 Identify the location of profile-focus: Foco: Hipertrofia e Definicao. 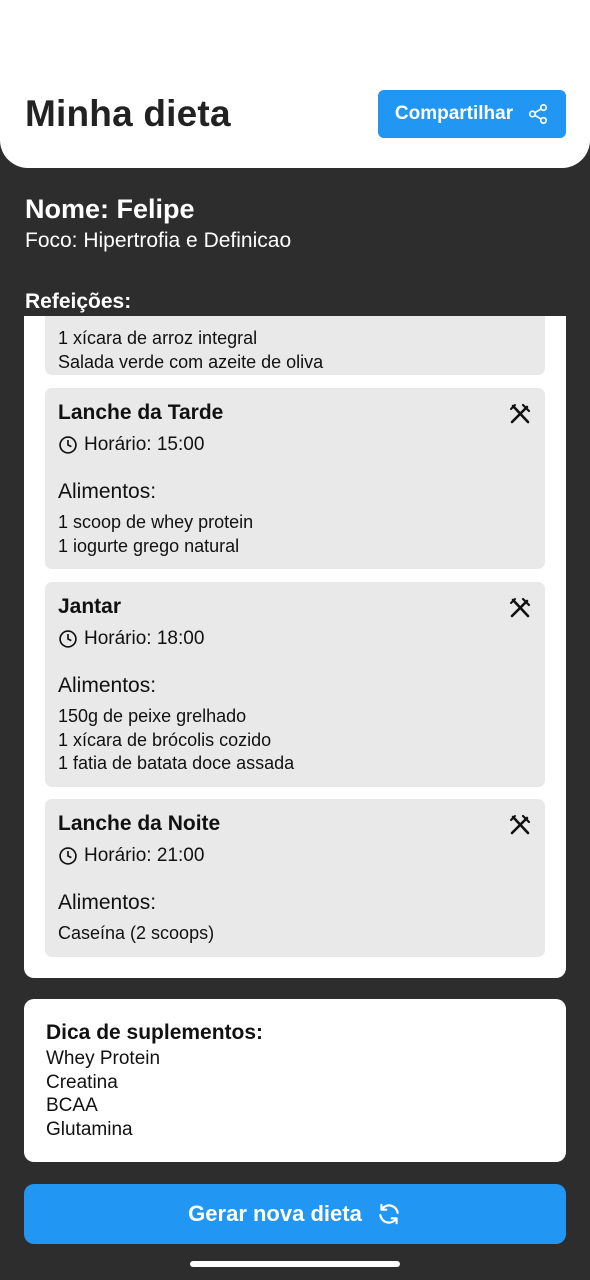
(158, 240).